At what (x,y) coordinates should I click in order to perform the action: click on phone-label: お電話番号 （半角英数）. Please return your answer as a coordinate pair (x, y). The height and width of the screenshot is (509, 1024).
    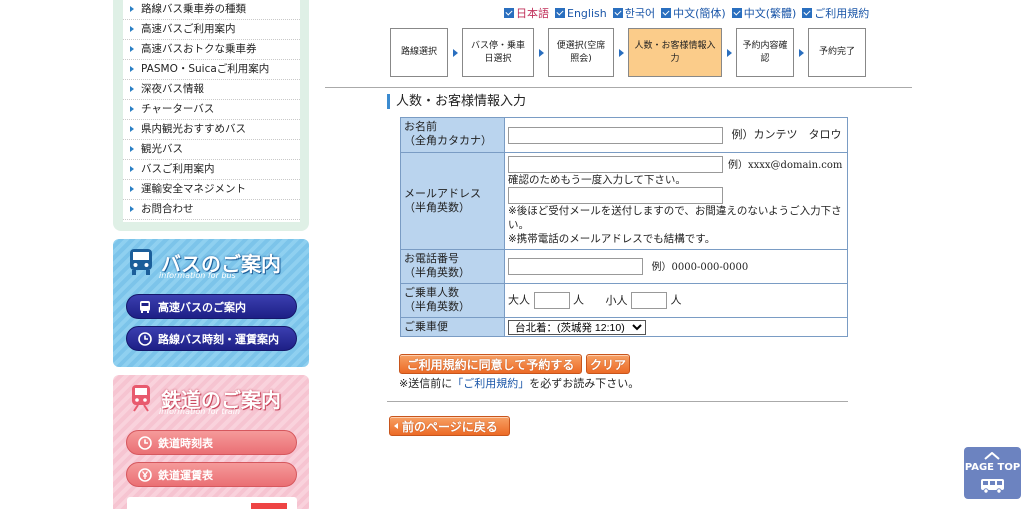
    Looking at the image, I should click on (452, 266).